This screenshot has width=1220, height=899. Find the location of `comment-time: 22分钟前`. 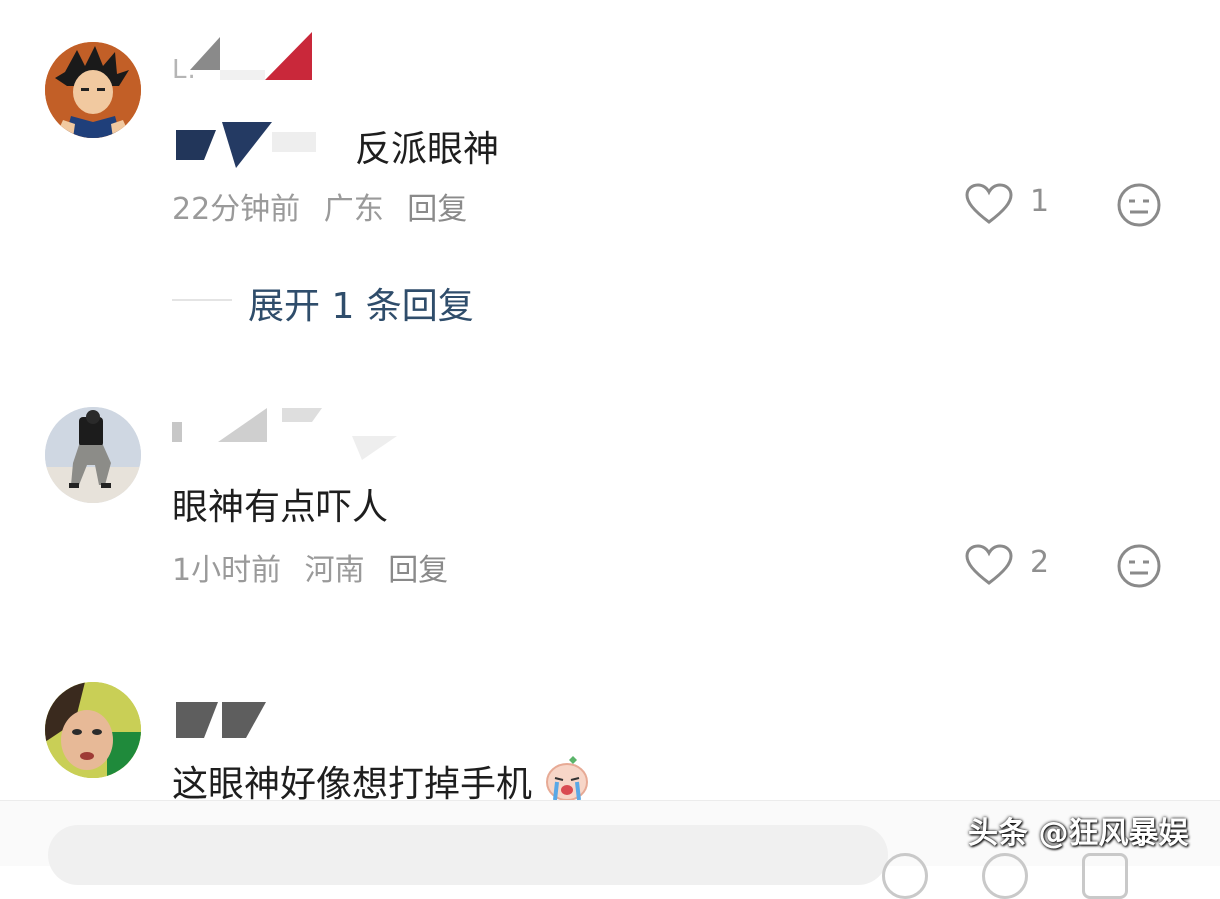

comment-time: 22分钟前 is located at coordinates (236, 209).